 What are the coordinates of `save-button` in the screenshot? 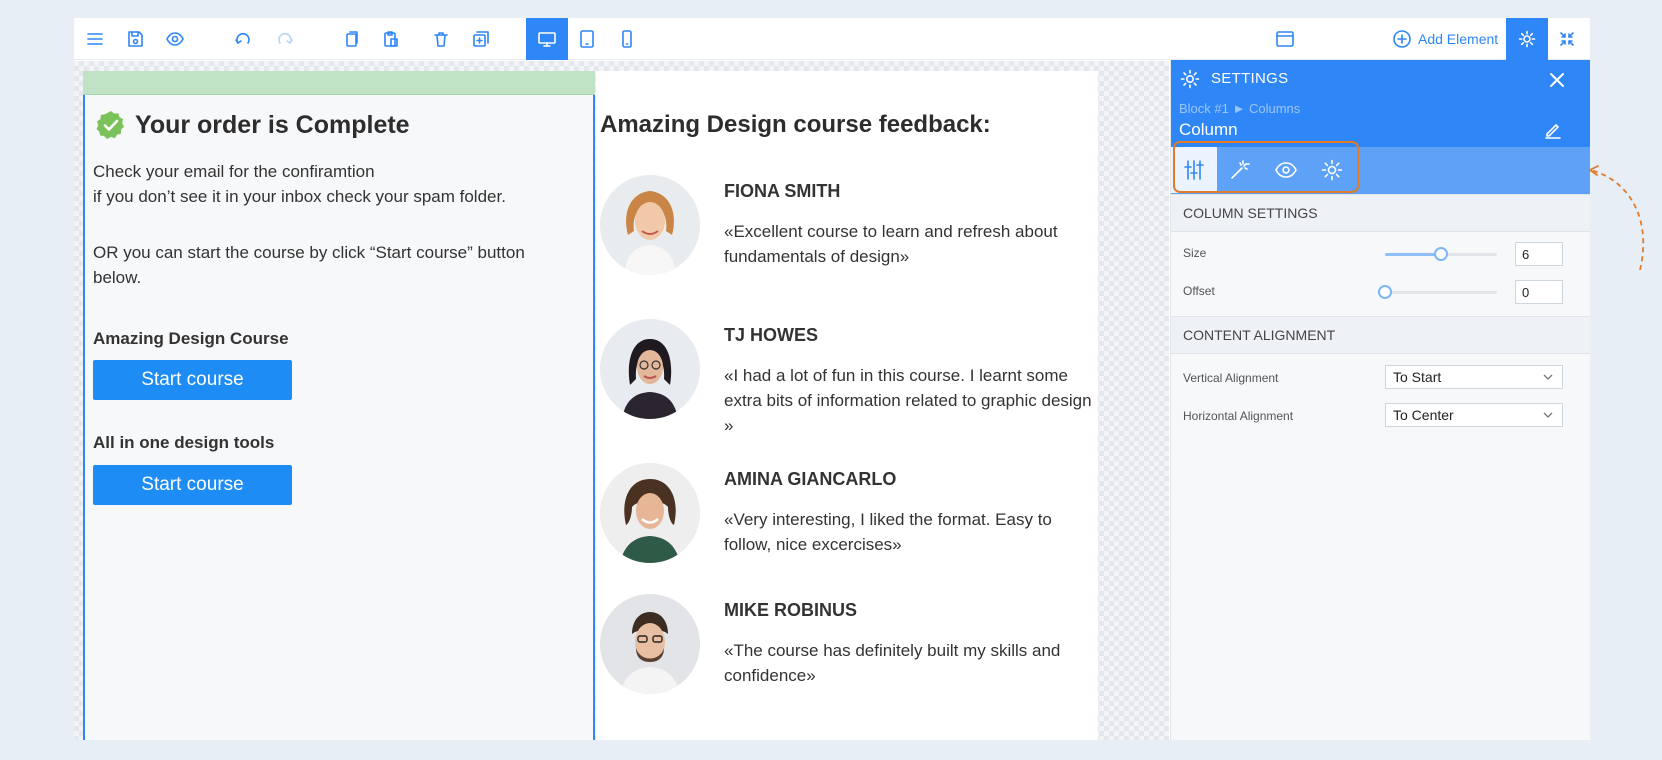 It's located at (135, 39).